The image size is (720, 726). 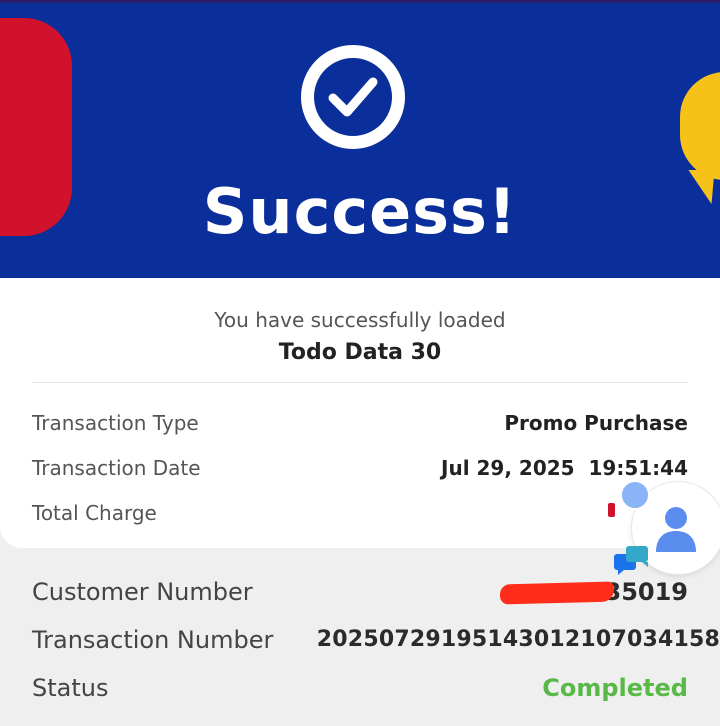 What do you see at coordinates (666, 528) in the screenshot?
I see `assistant-floating-button` at bounding box center [666, 528].